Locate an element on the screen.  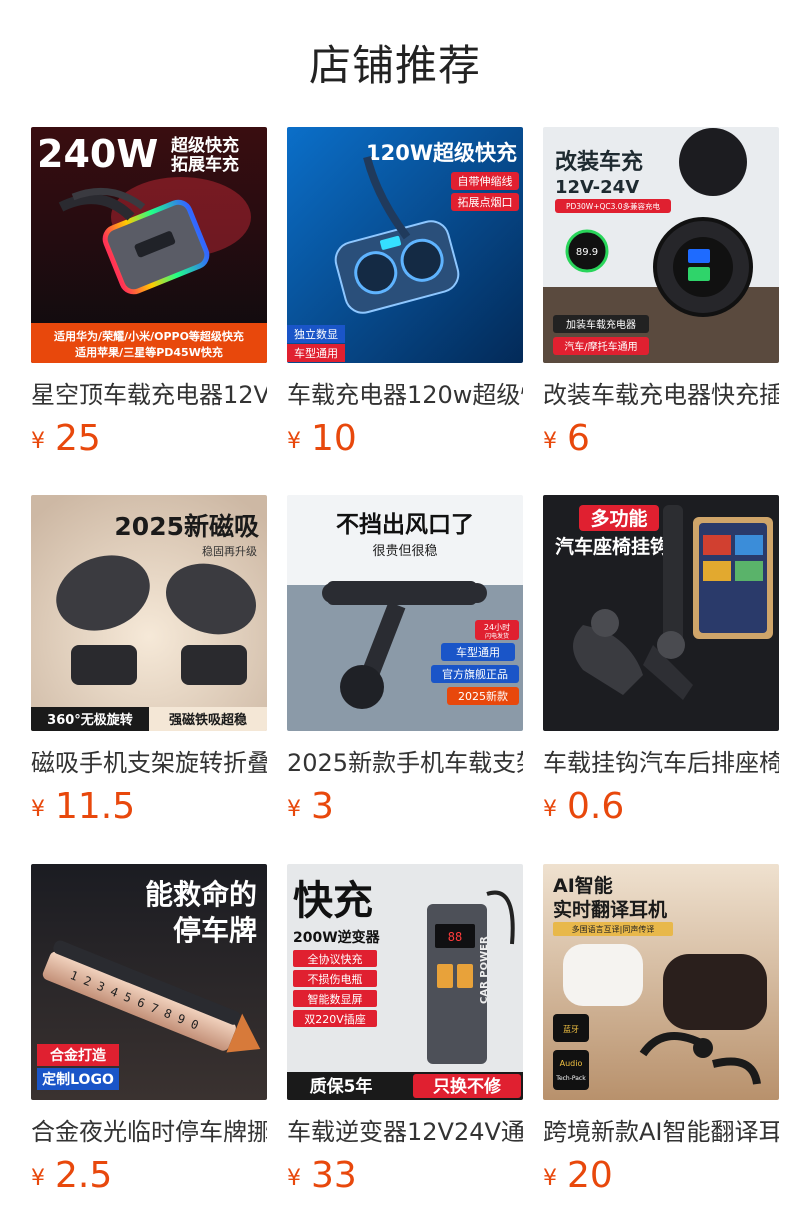
price-value: 3 is located at coordinates (322, 806).